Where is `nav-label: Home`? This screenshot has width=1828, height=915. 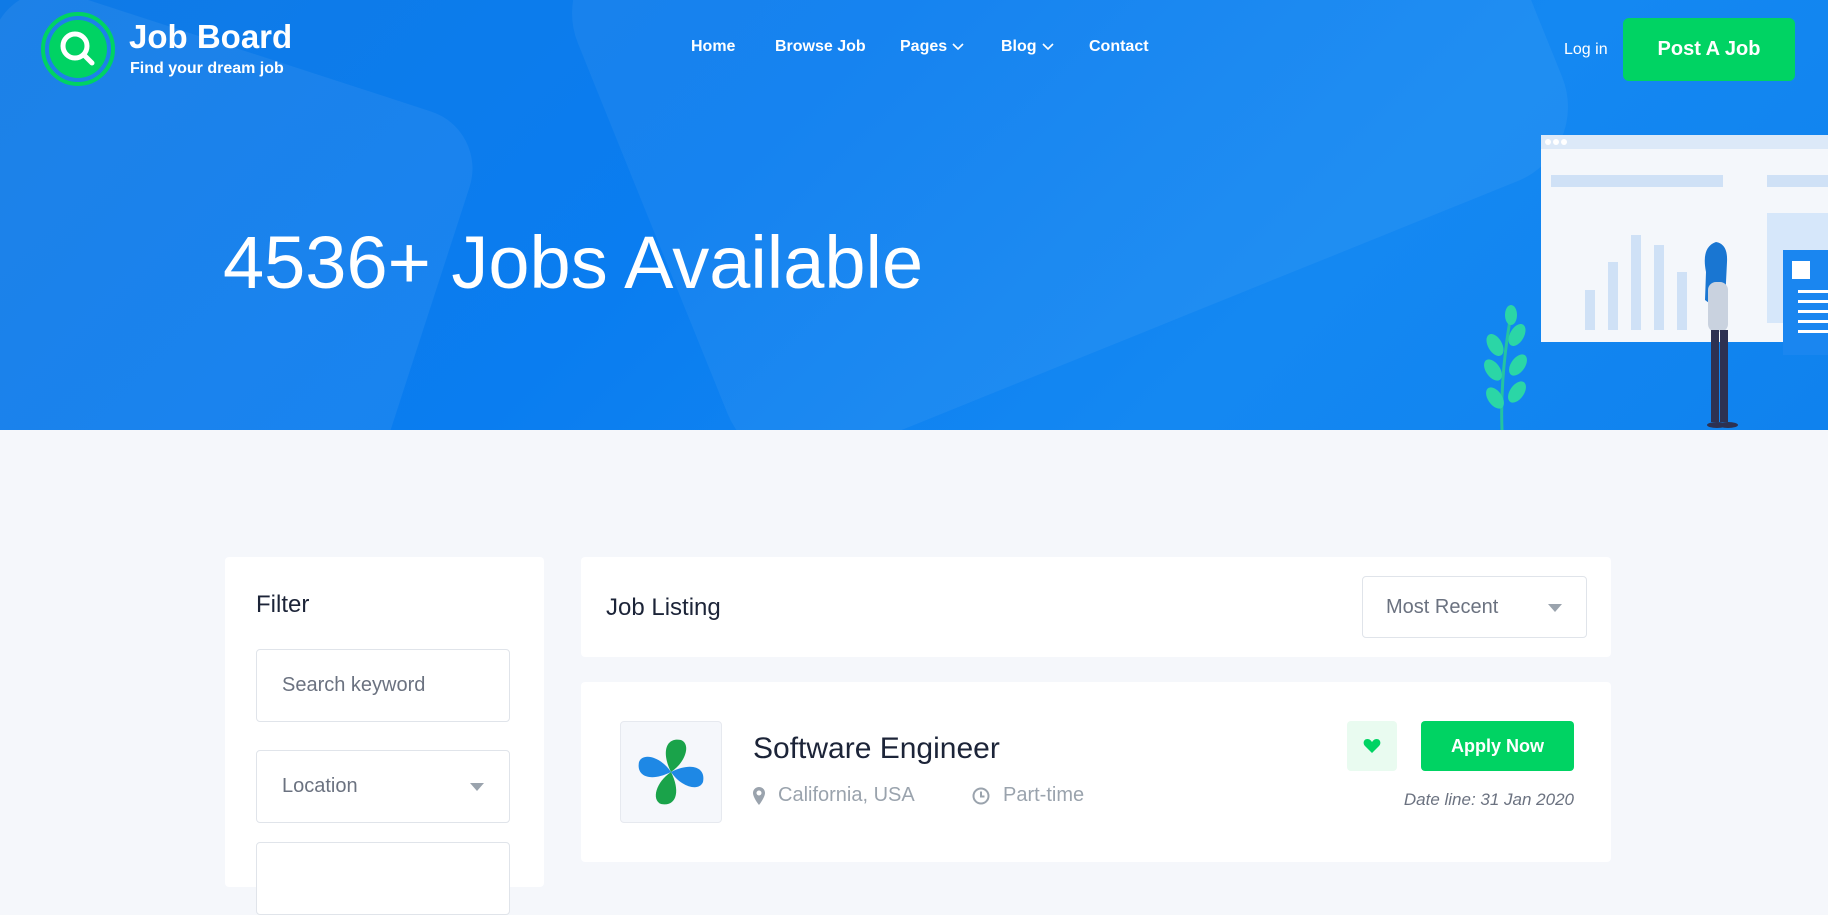
nav-label: Home is located at coordinates (713, 46).